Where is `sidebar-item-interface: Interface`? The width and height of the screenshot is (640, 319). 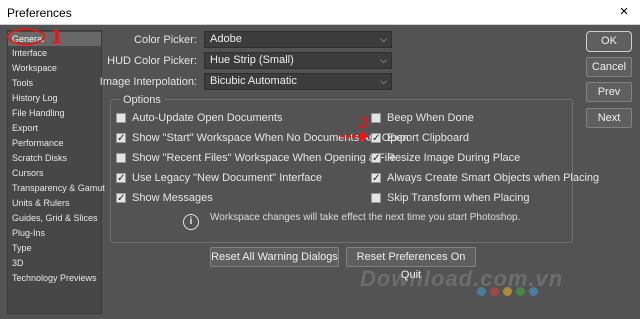
sidebar-item-interface: Interface is located at coordinates (54, 53).